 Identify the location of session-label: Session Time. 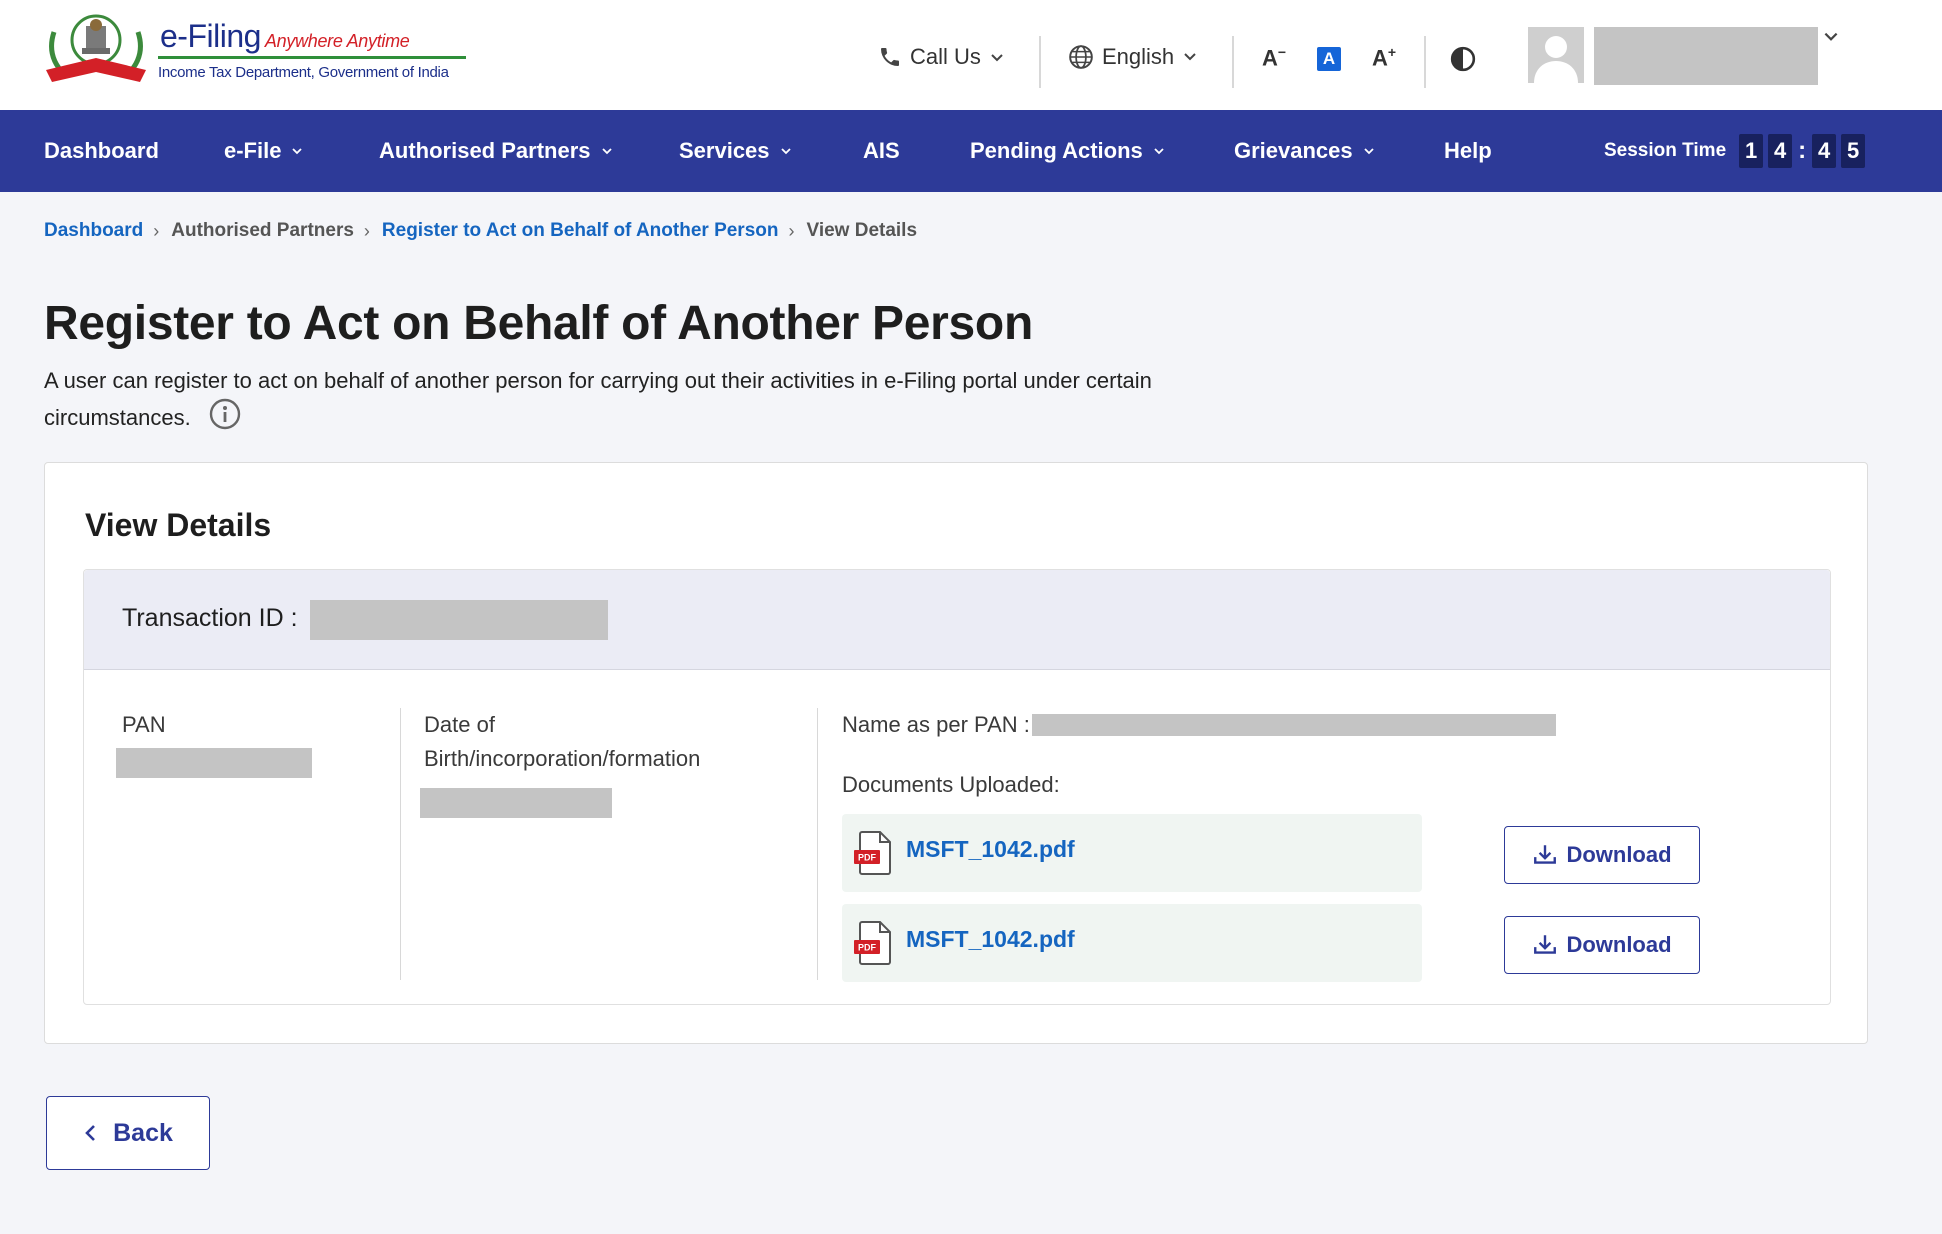
(1665, 150).